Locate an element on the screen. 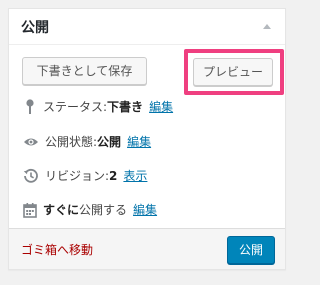  calendar-icon is located at coordinates (30, 210).